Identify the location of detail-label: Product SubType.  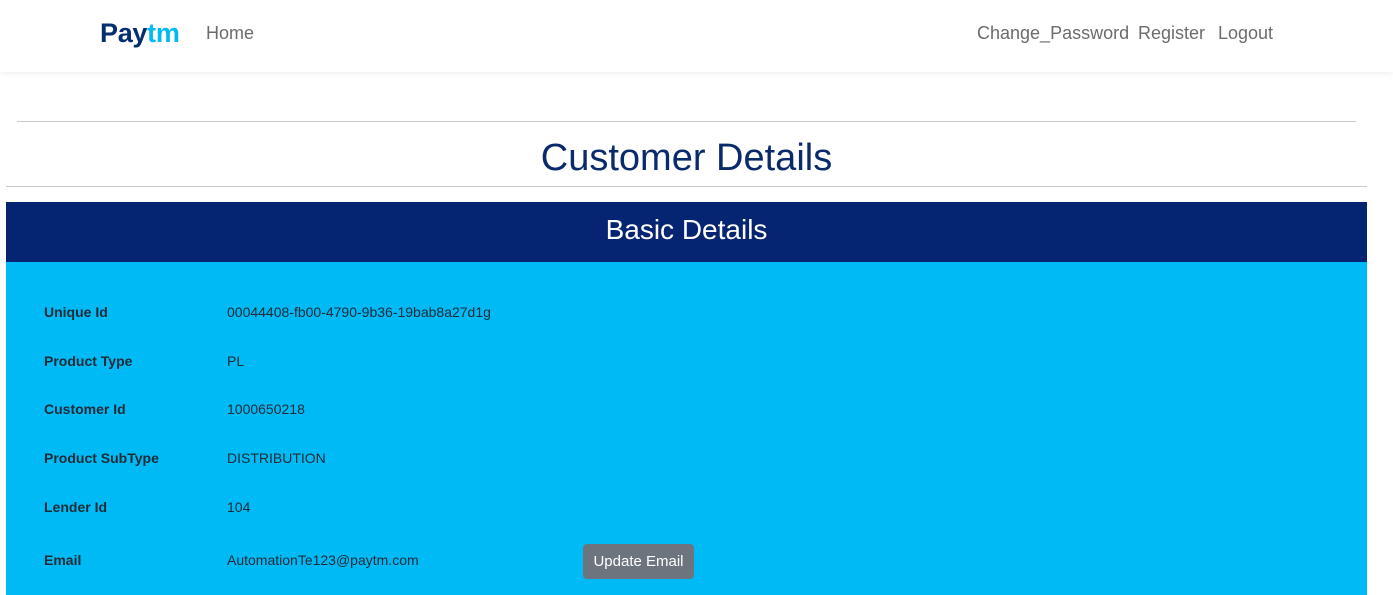
(101, 458).